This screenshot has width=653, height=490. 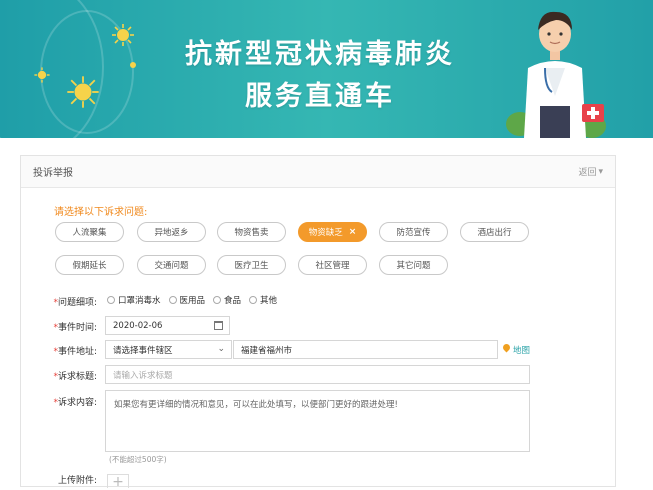 I want to click on tag-other: 其它问题, so click(x=413, y=265).